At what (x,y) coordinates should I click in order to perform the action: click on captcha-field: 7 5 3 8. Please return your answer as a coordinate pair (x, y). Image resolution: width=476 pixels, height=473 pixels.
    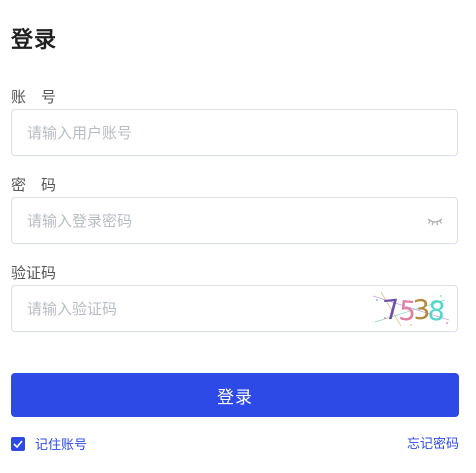
    Looking at the image, I should click on (234, 308).